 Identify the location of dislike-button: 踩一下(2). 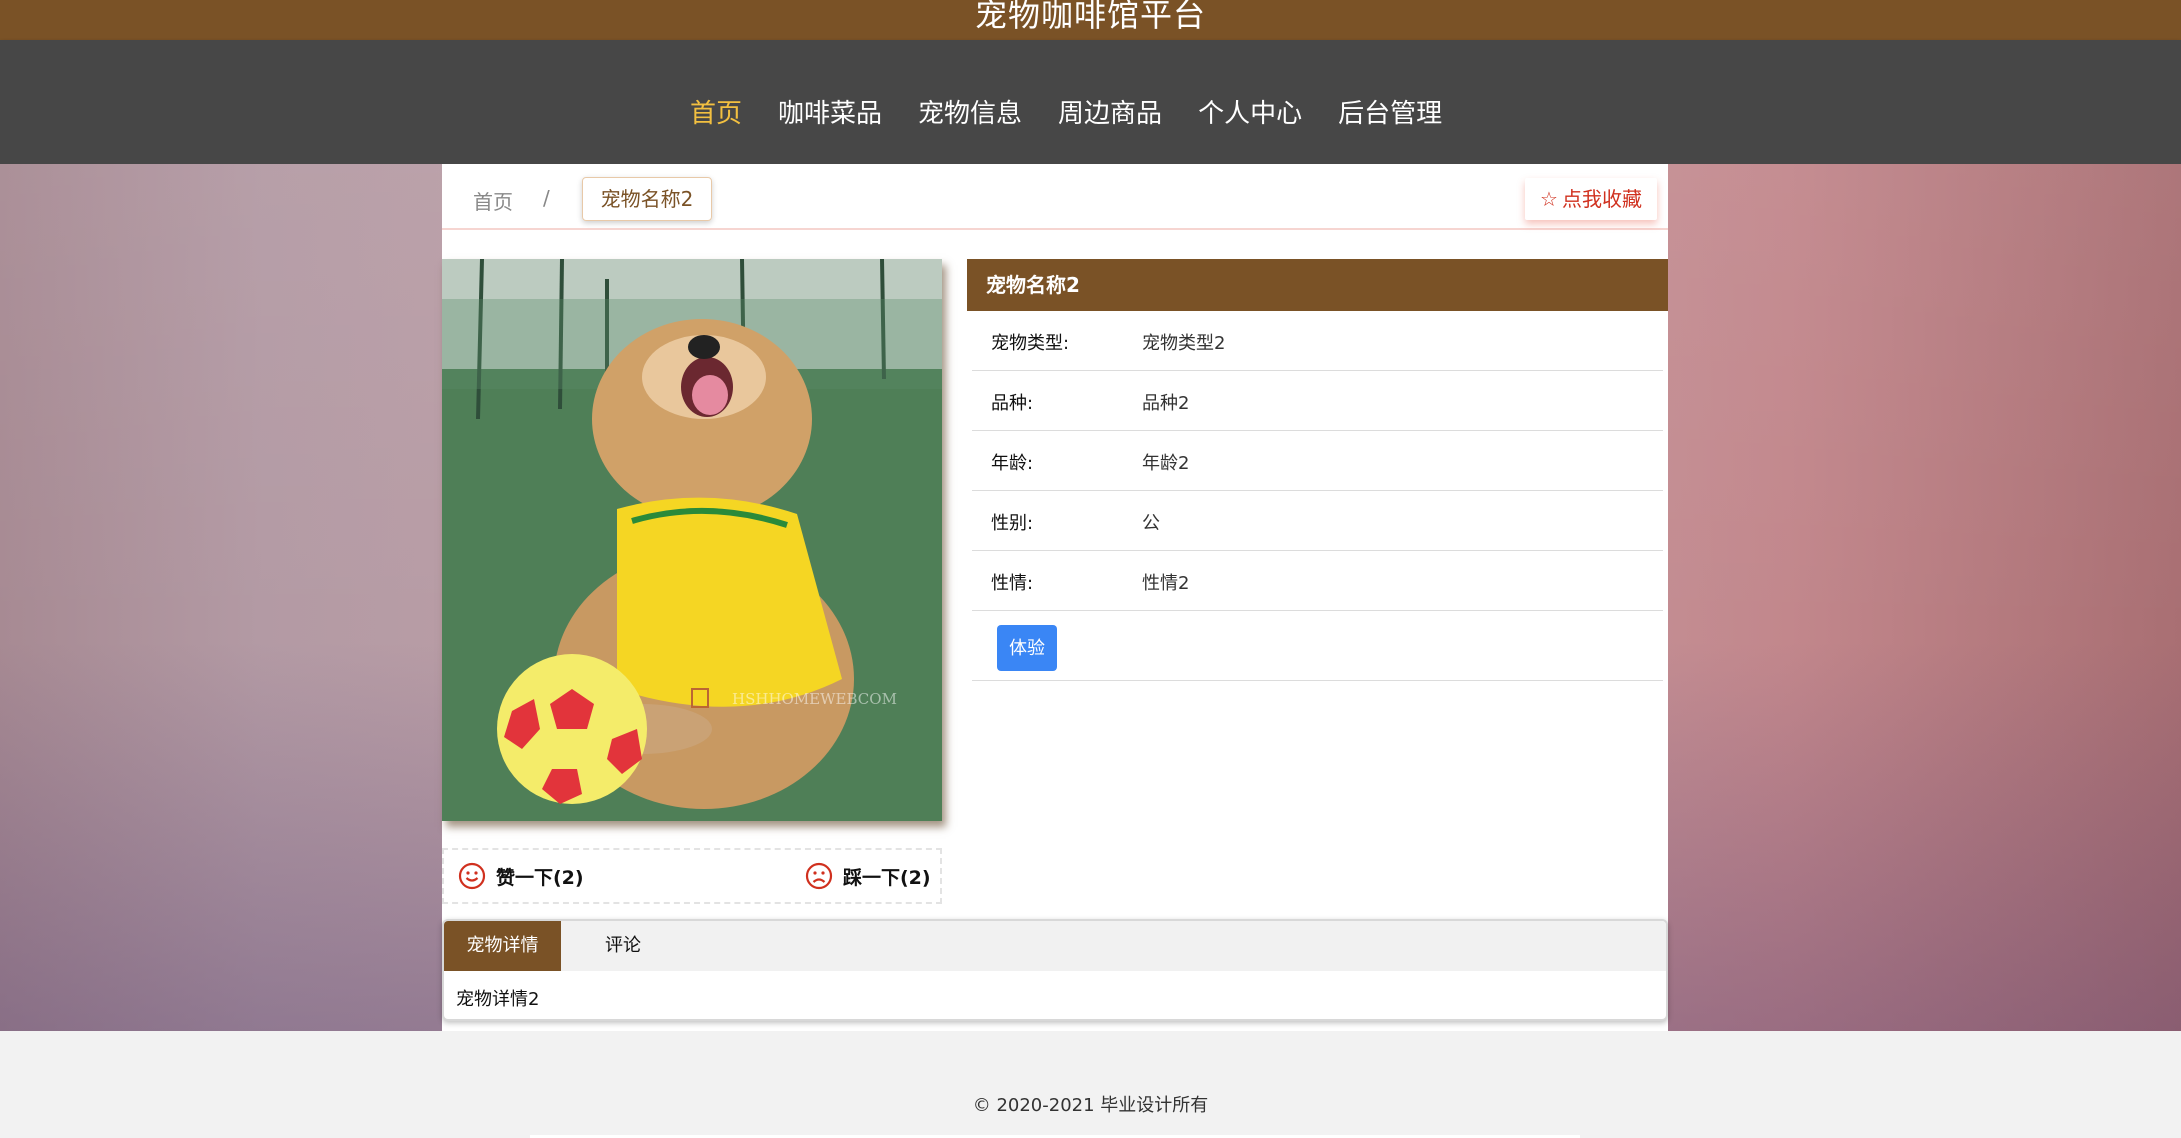
(868, 876).